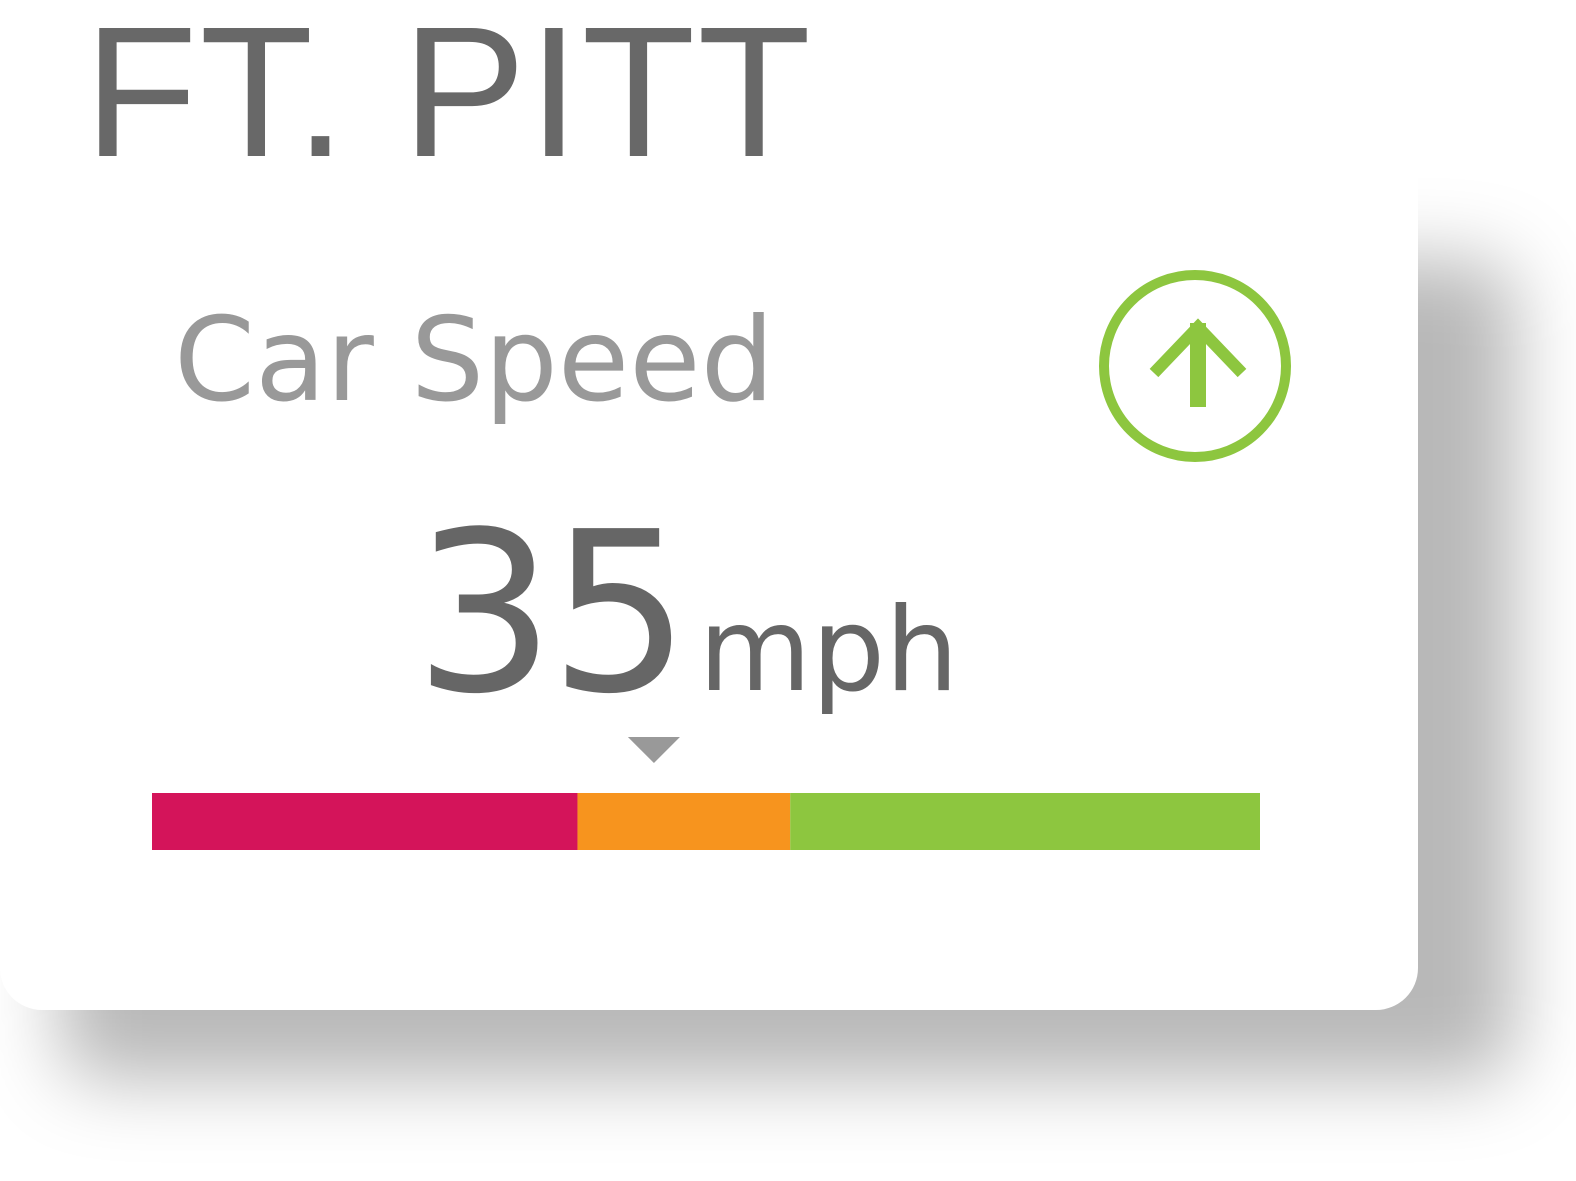  I want to click on gauge-segment-red, so click(365, 821).